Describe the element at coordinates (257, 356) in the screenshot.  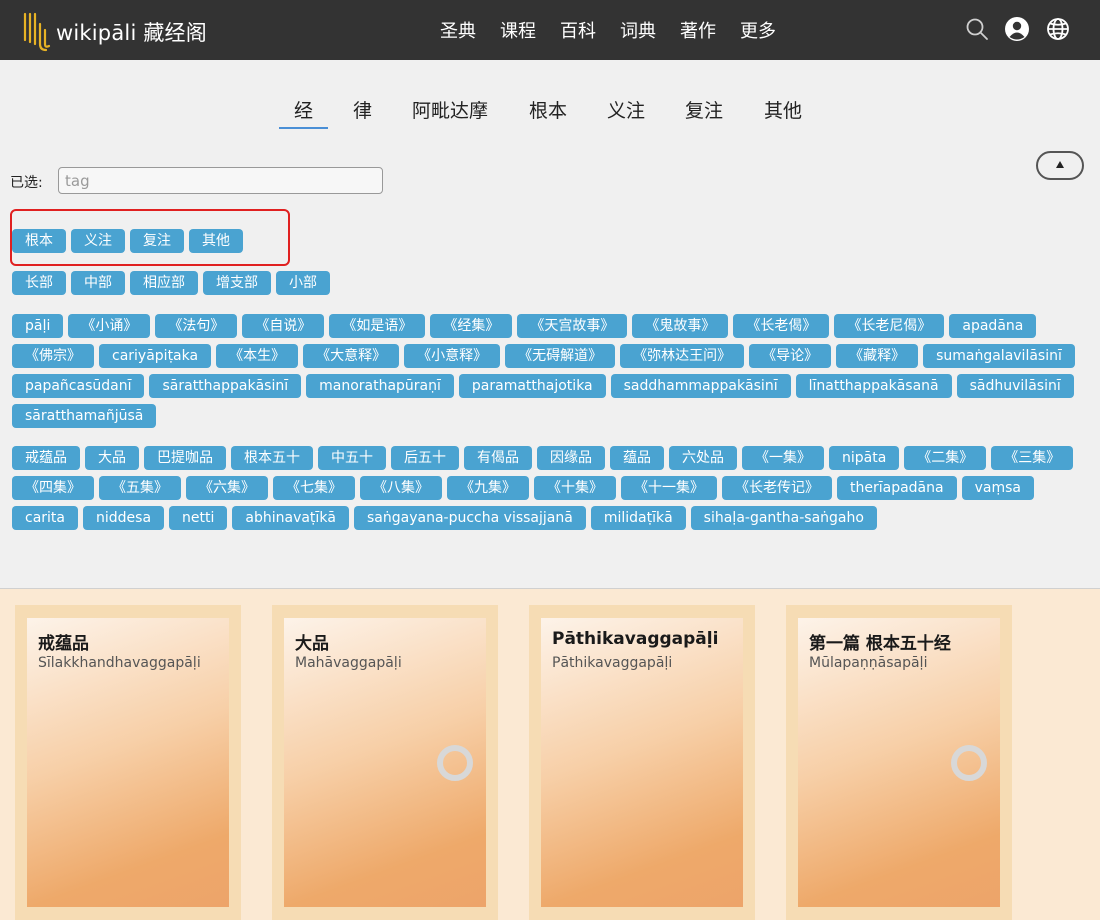
I see `tag-chip: 《本生》` at that location.